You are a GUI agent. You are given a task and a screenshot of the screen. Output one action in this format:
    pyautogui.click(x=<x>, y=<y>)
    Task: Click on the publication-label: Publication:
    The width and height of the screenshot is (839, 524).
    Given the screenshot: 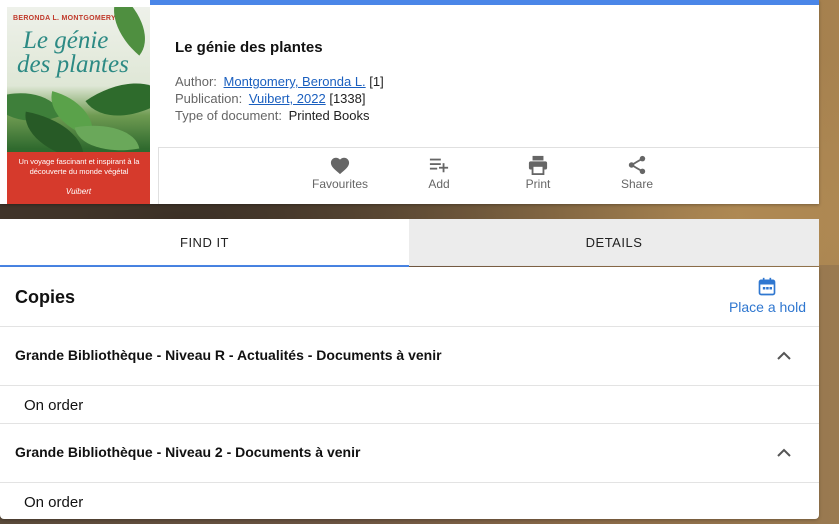 What is the action you would take?
    pyautogui.click(x=209, y=98)
    